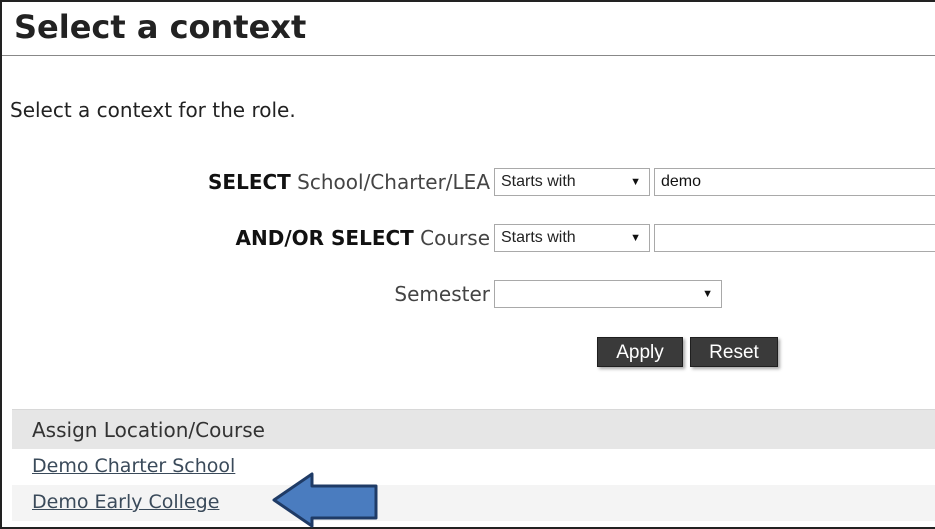 This screenshot has width=935, height=529. I want to click on school-mode-select: Starts with ▼, so click(572, 182).